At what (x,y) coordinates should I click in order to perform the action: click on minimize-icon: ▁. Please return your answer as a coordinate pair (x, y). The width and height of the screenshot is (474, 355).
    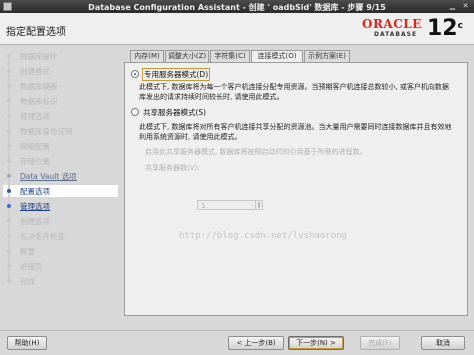
    Looking at the image, I should click on (452, 6).